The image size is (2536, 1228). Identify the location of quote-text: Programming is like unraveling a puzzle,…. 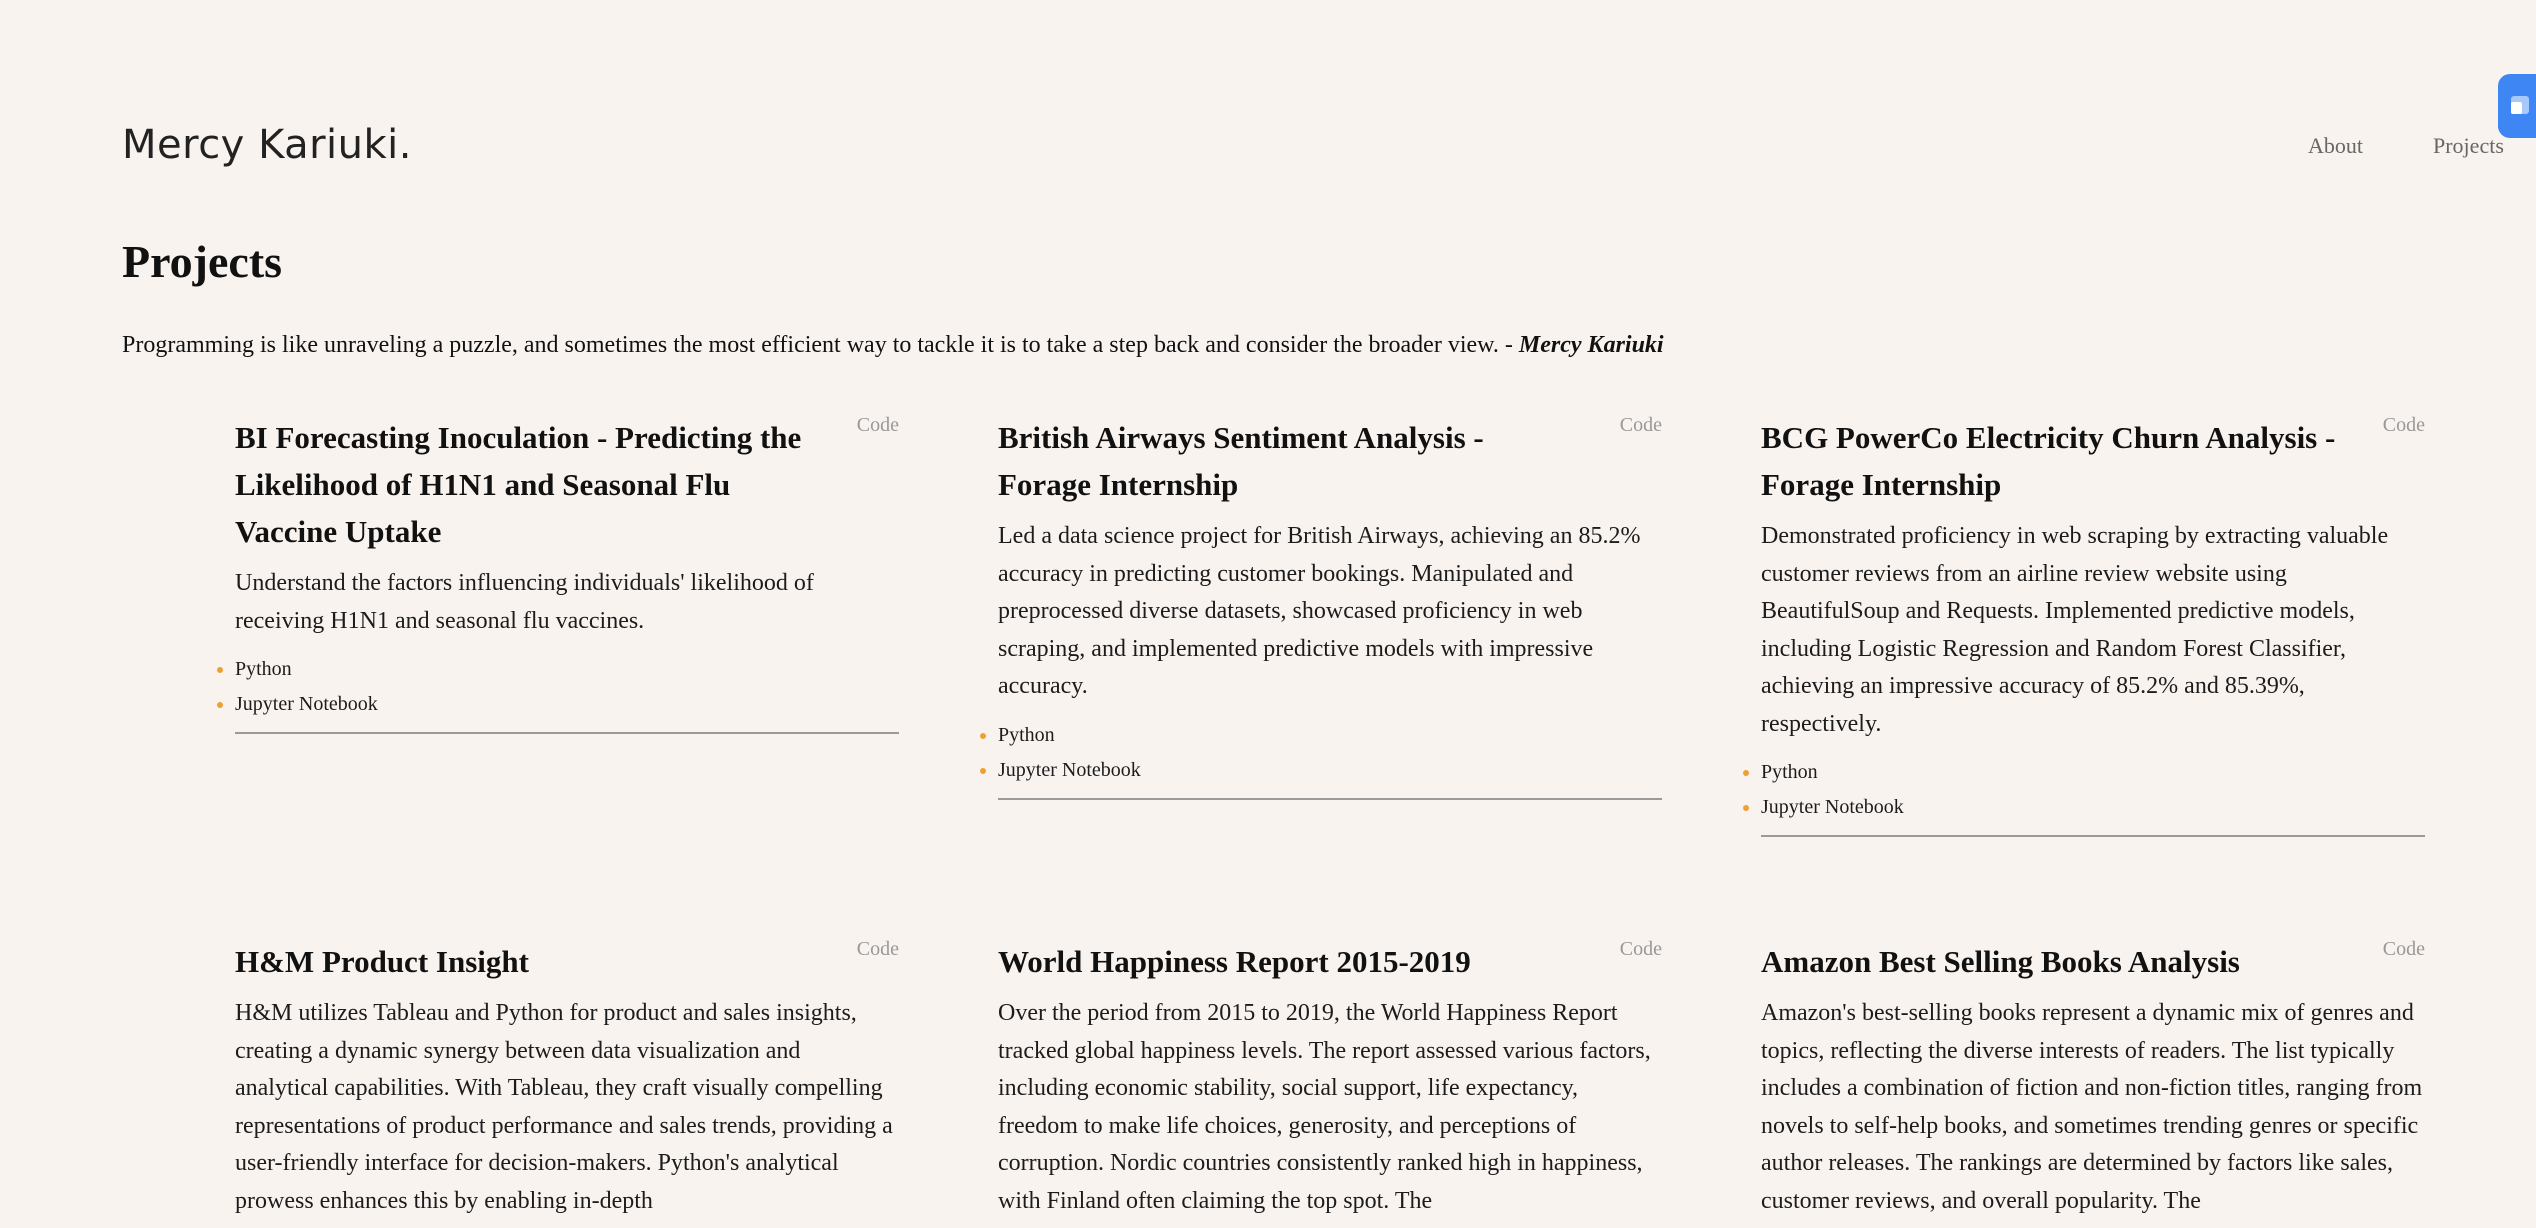
(817, 345).